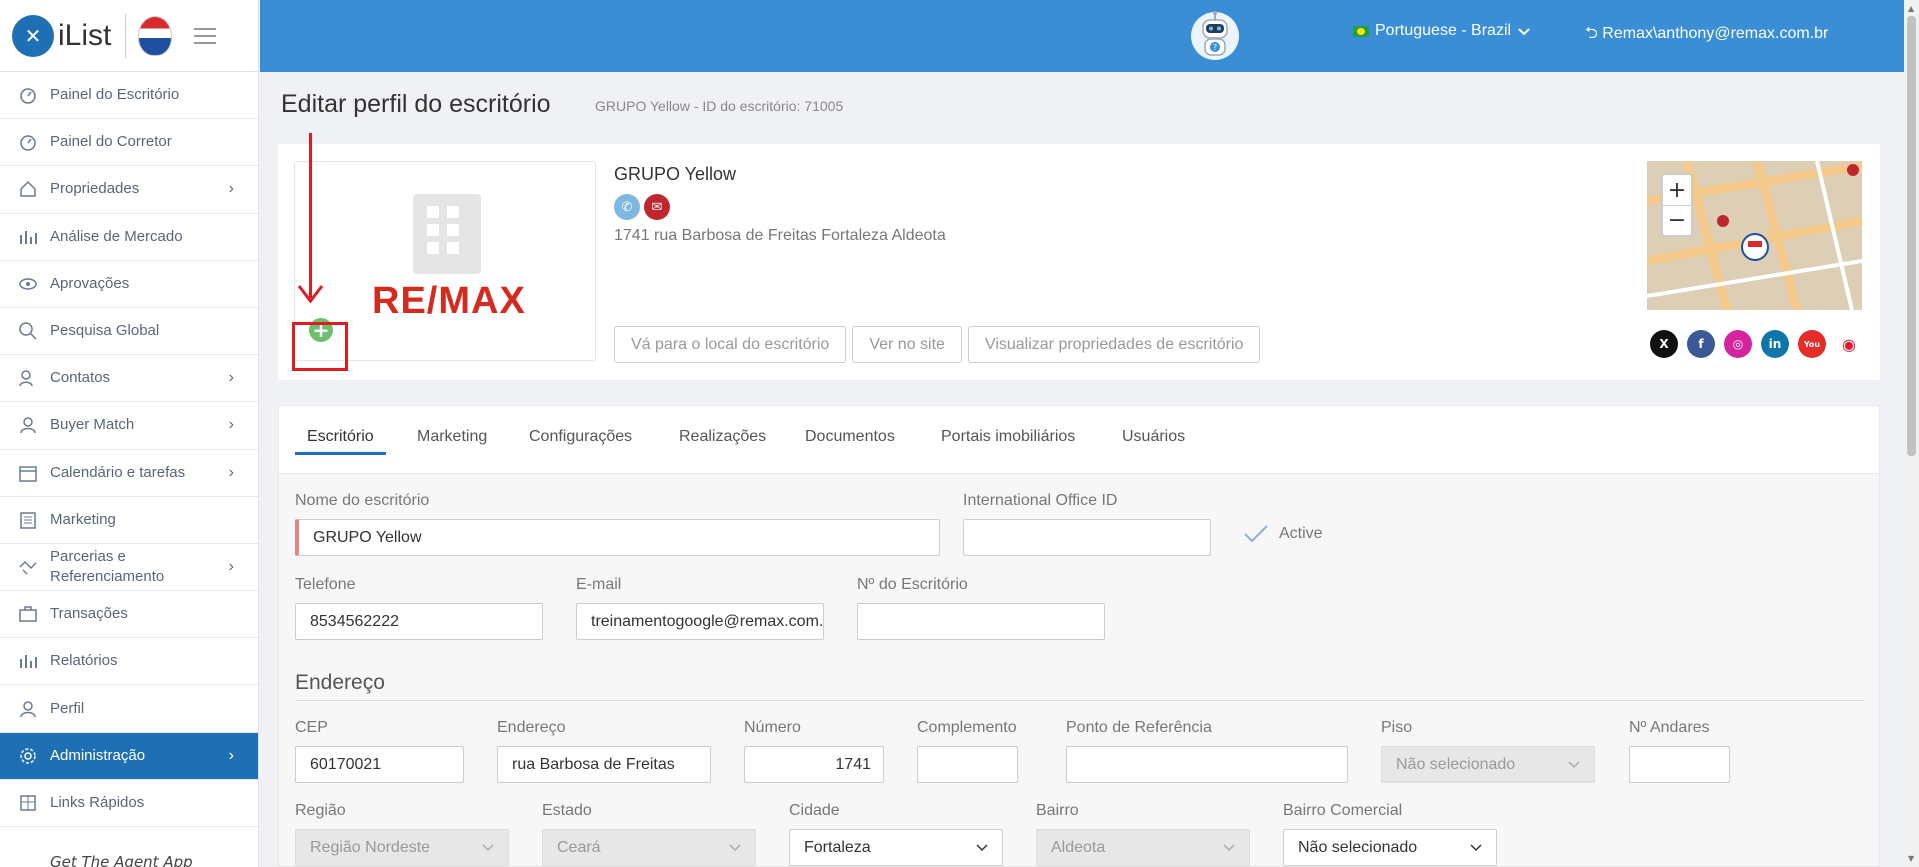 Image resolution: width=1919 pixels, height=867 pixels. I want to click on sidebar-item-parcerias-e-referenciamento: Parcerias e Referenciamento ›, so click(129, 568).